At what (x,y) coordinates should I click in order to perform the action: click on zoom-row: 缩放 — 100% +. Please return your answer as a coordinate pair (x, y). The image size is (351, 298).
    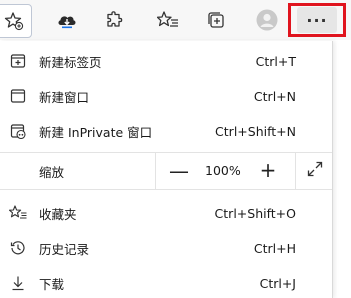
    Looking at the image, I should click on (166, 171).